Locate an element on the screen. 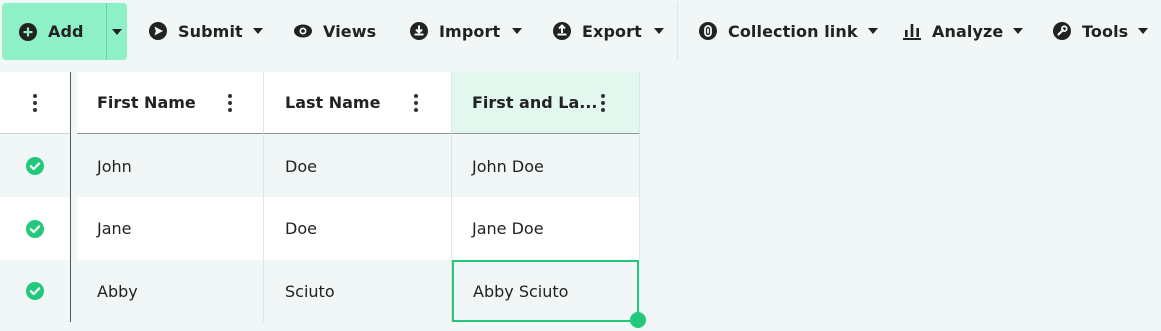 The width and height of the screenshot is (1161, 331). tools-button: Tools is located at coordinates (1100, 31).